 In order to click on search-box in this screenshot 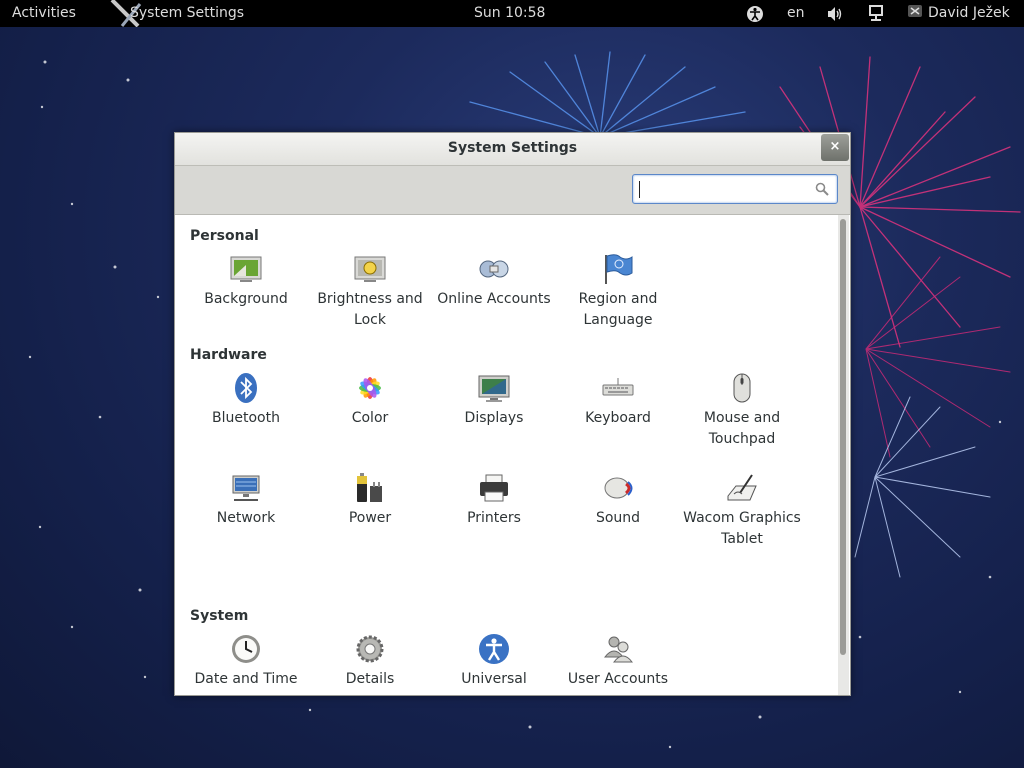, I will do `click(735, 189)`.